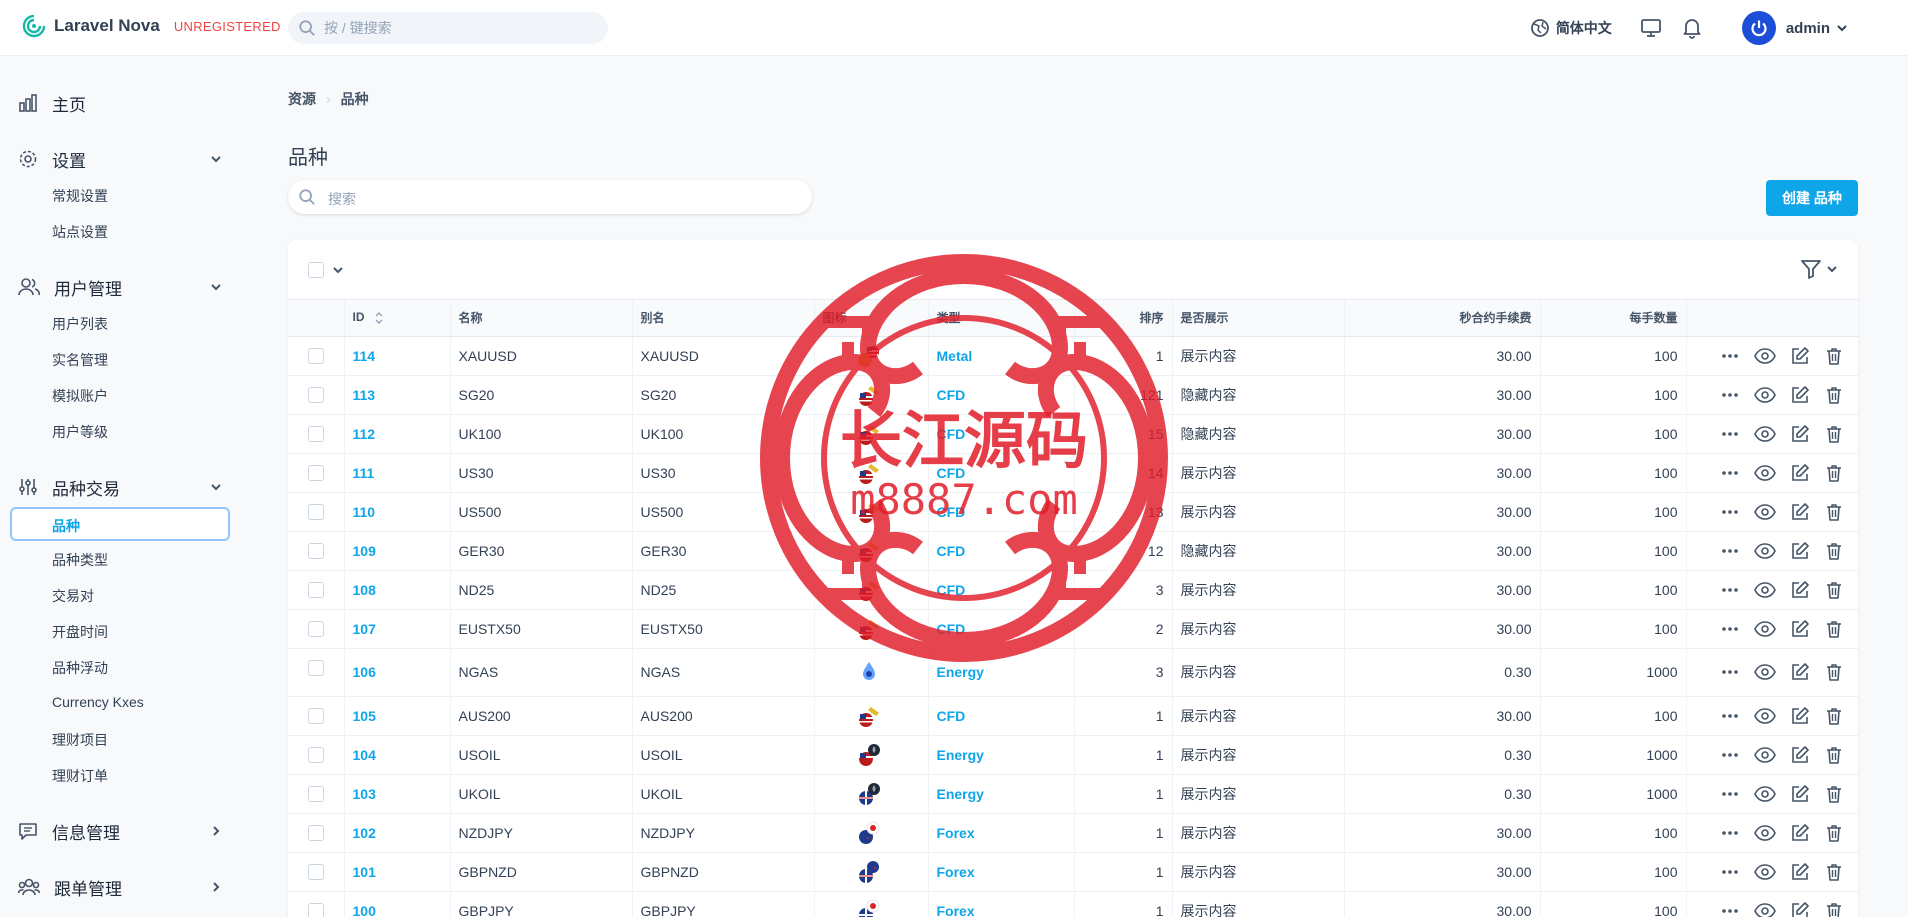 The image size is (1908, 917). Describe the element at coordinates (397, 356) in the screenshot. I see `cell-id: 114` at that location.